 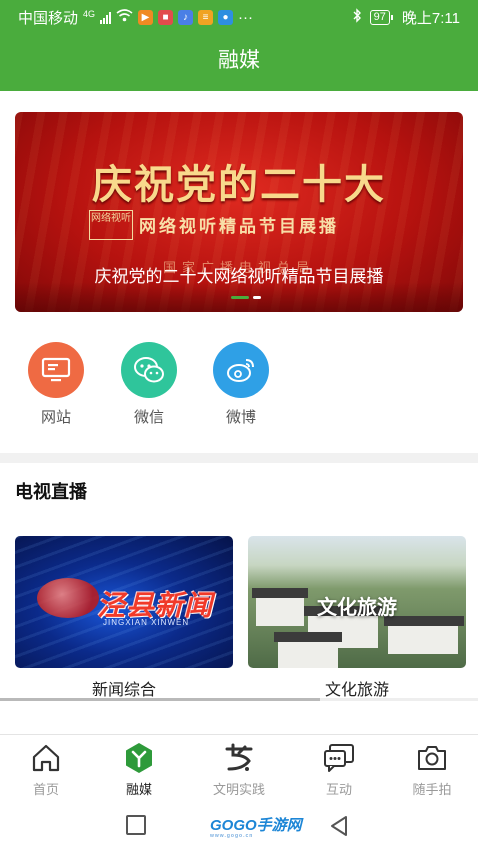 I want to click on nav-home: 首页, so click(x=46, y=769).